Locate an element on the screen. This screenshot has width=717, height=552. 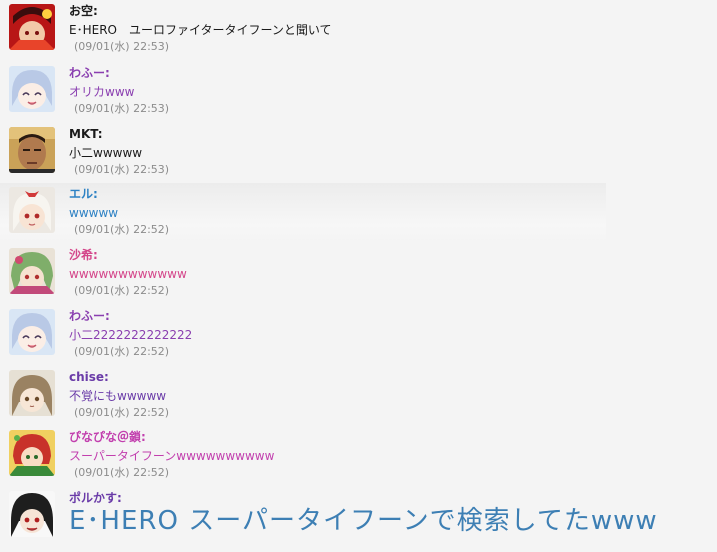
eru-avatar is located at coordinates (32, 210).